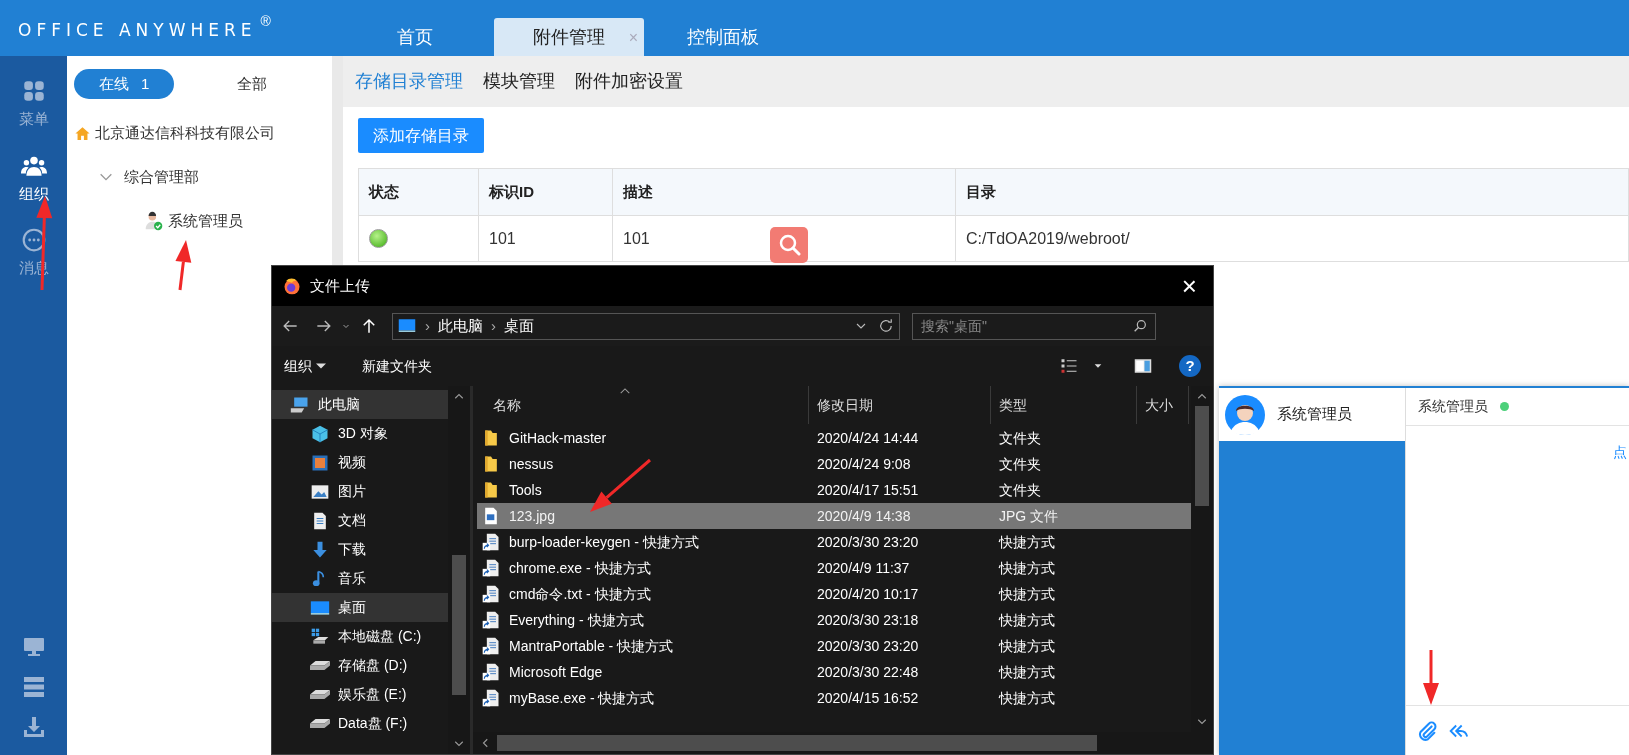 This screenshot has height=755, width=1629. I want to click on search-icon, so click(1140, 325).